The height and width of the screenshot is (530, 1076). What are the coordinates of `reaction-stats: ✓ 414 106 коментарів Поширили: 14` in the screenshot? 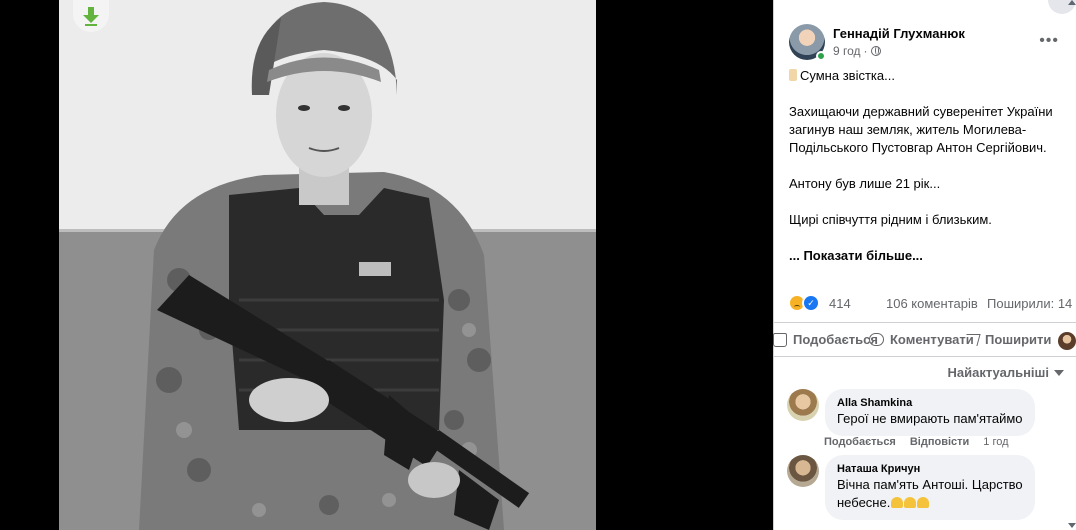 It's located at (924, 303).